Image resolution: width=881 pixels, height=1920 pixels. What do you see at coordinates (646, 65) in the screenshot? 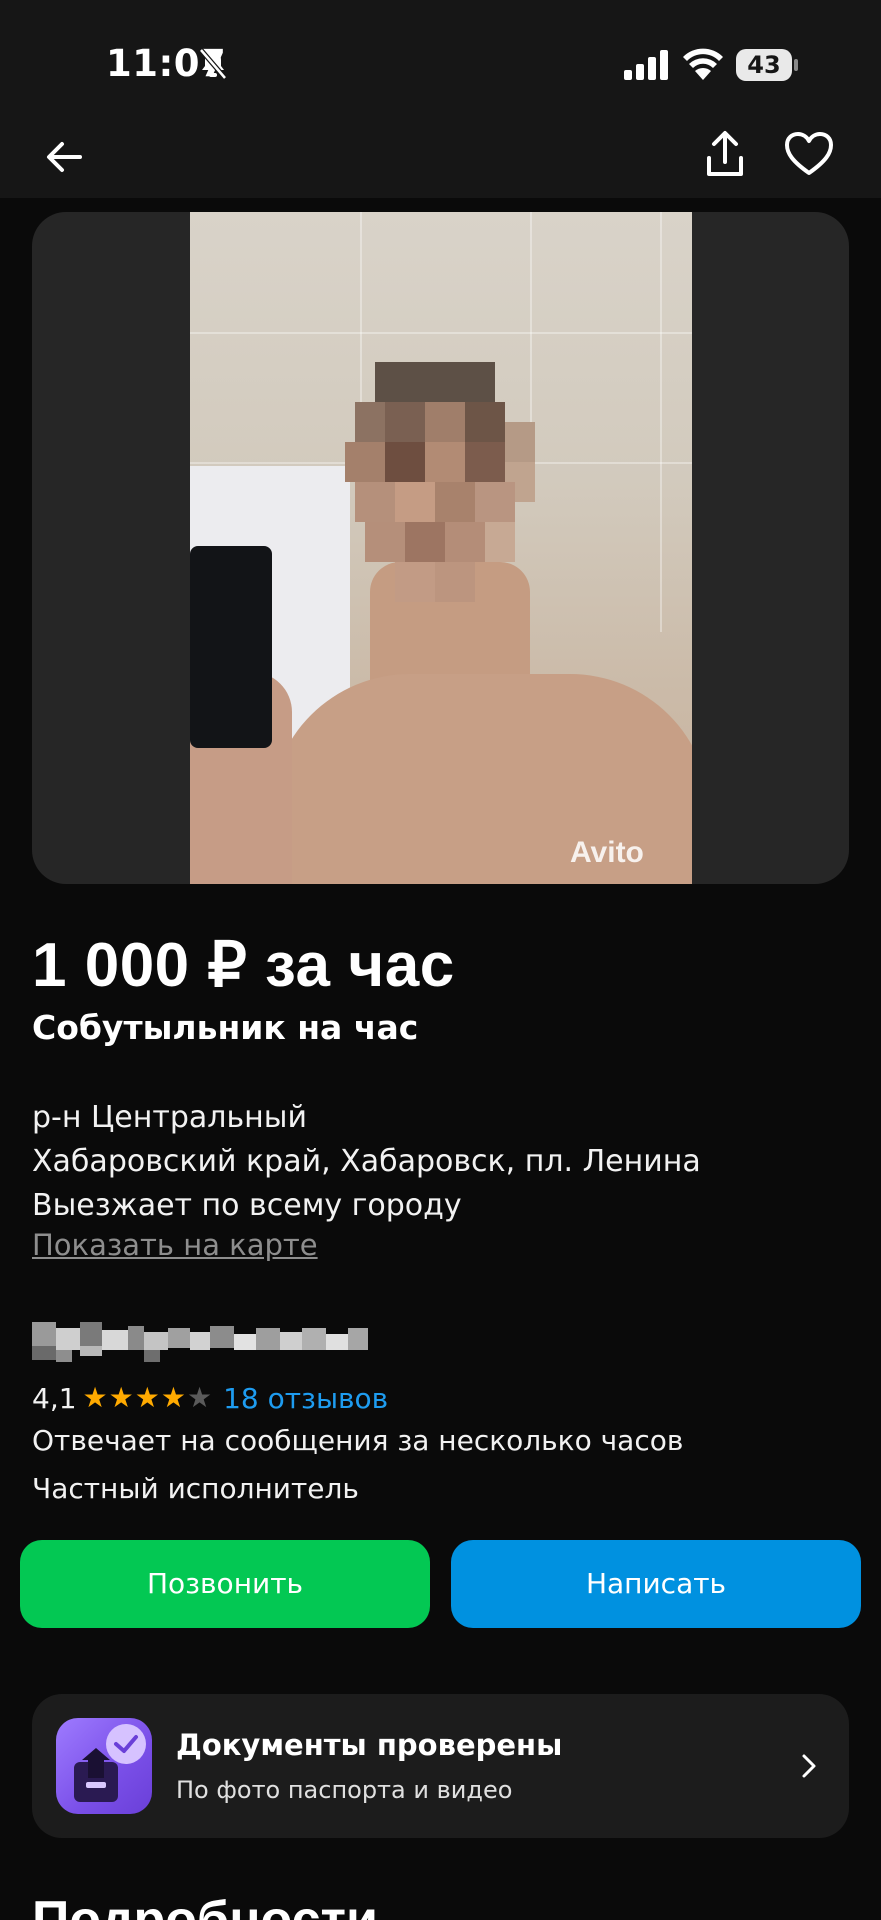
I see `cellular-signal-icon` at bounding box center [646, 65].